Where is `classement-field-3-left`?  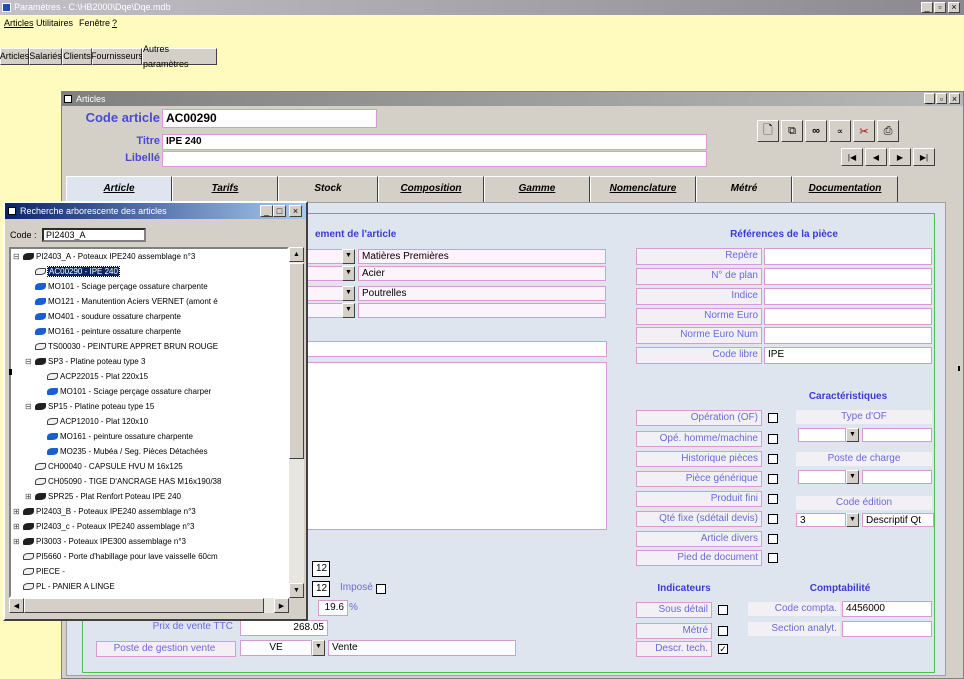
classement-field-3-left is located at coordinates (324, 293).